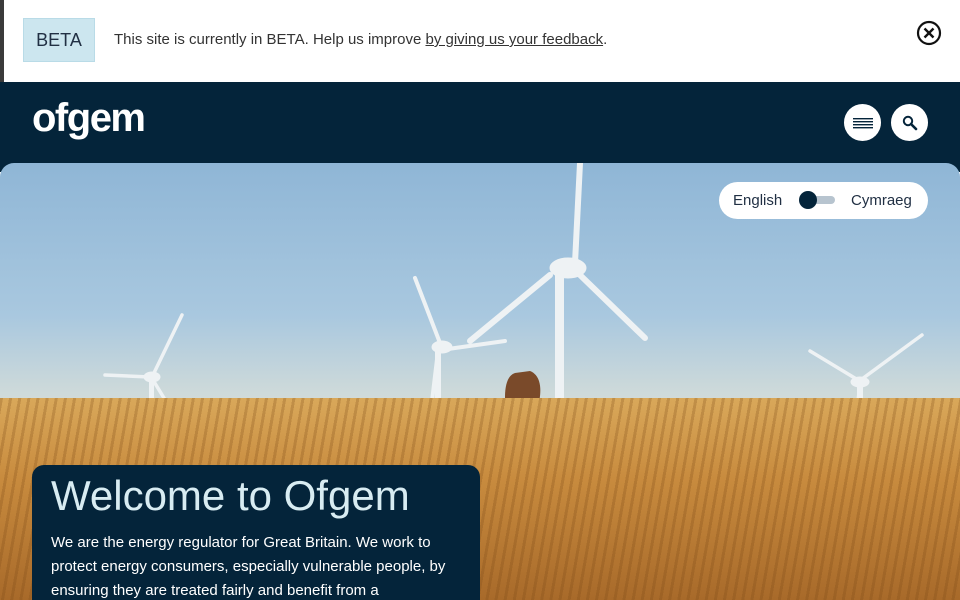 The width and height of the screenshot is (960, 600). What do you see at coordinates (230, 495) in the screenshot?
I see `page-title: Welcome to Ofgem` at bounding box center [230, 495].